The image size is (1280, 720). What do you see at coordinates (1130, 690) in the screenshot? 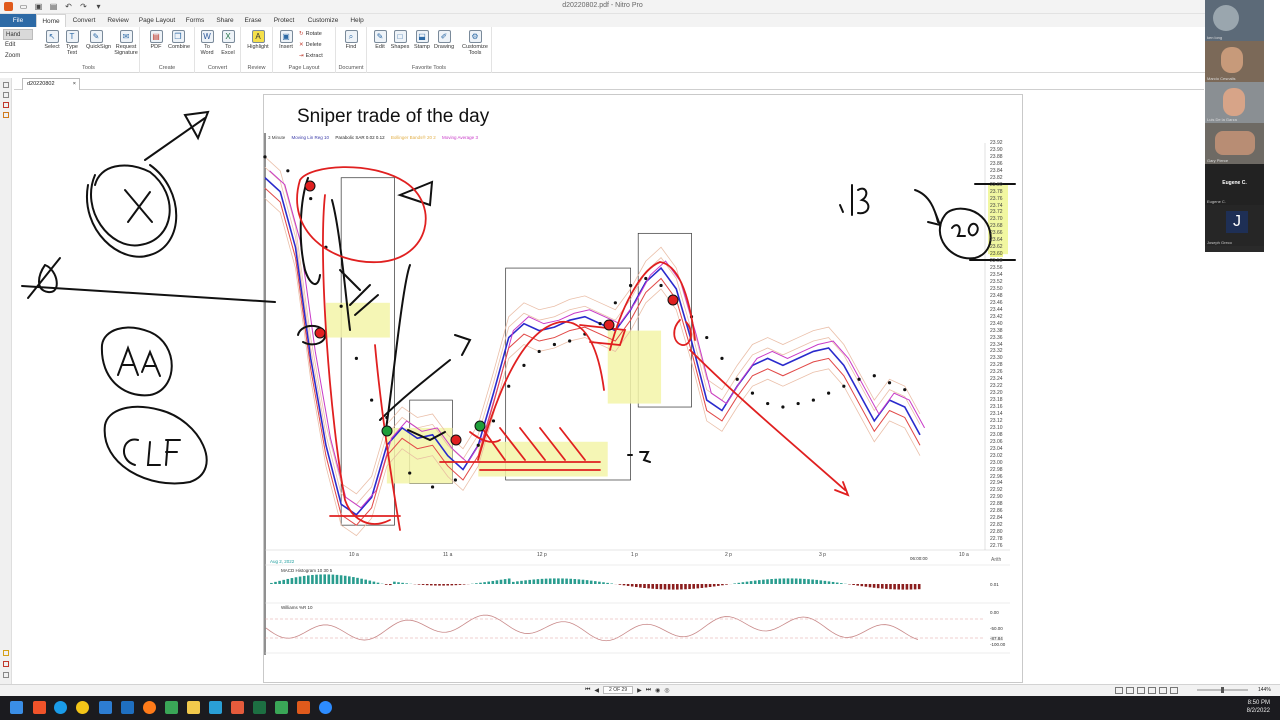
I see `continuous-icon` at bounding box center [1130, 690].